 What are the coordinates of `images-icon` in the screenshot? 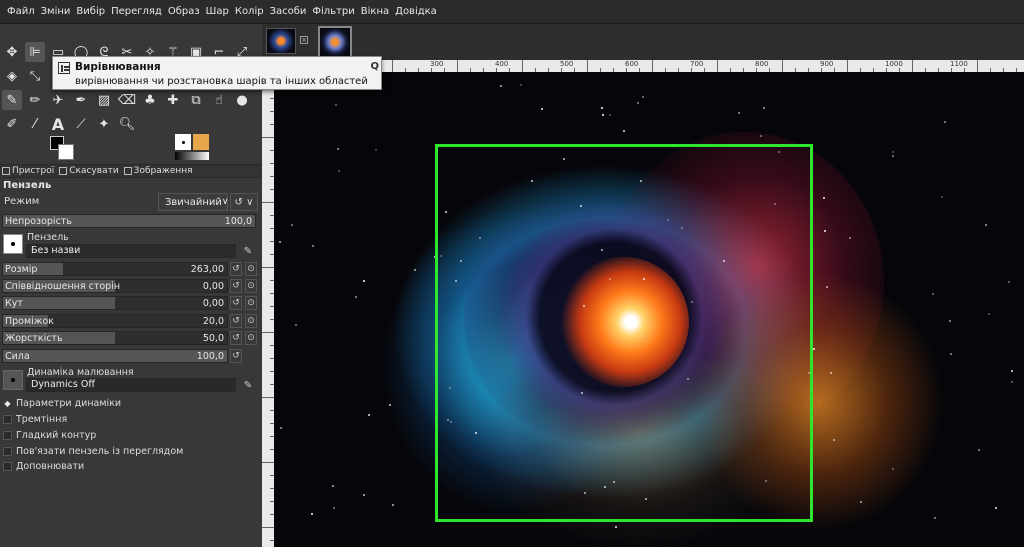 It's located at (127, 171).